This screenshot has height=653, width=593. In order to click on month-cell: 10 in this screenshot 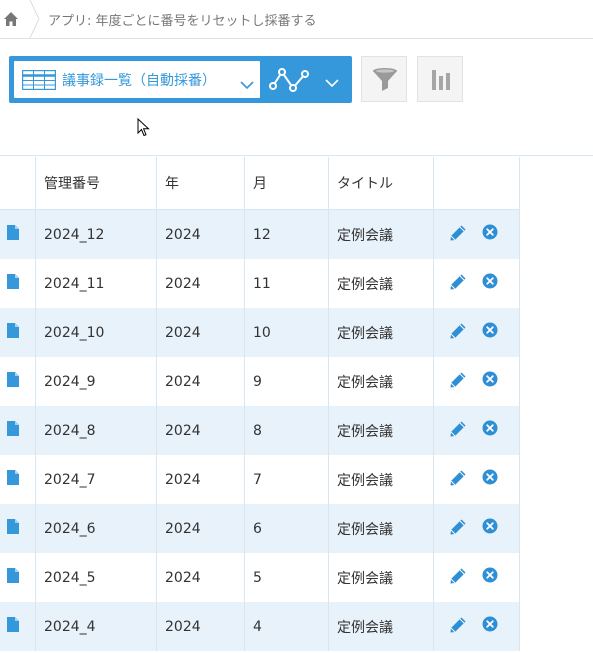, I will do `click(287, 332)`.